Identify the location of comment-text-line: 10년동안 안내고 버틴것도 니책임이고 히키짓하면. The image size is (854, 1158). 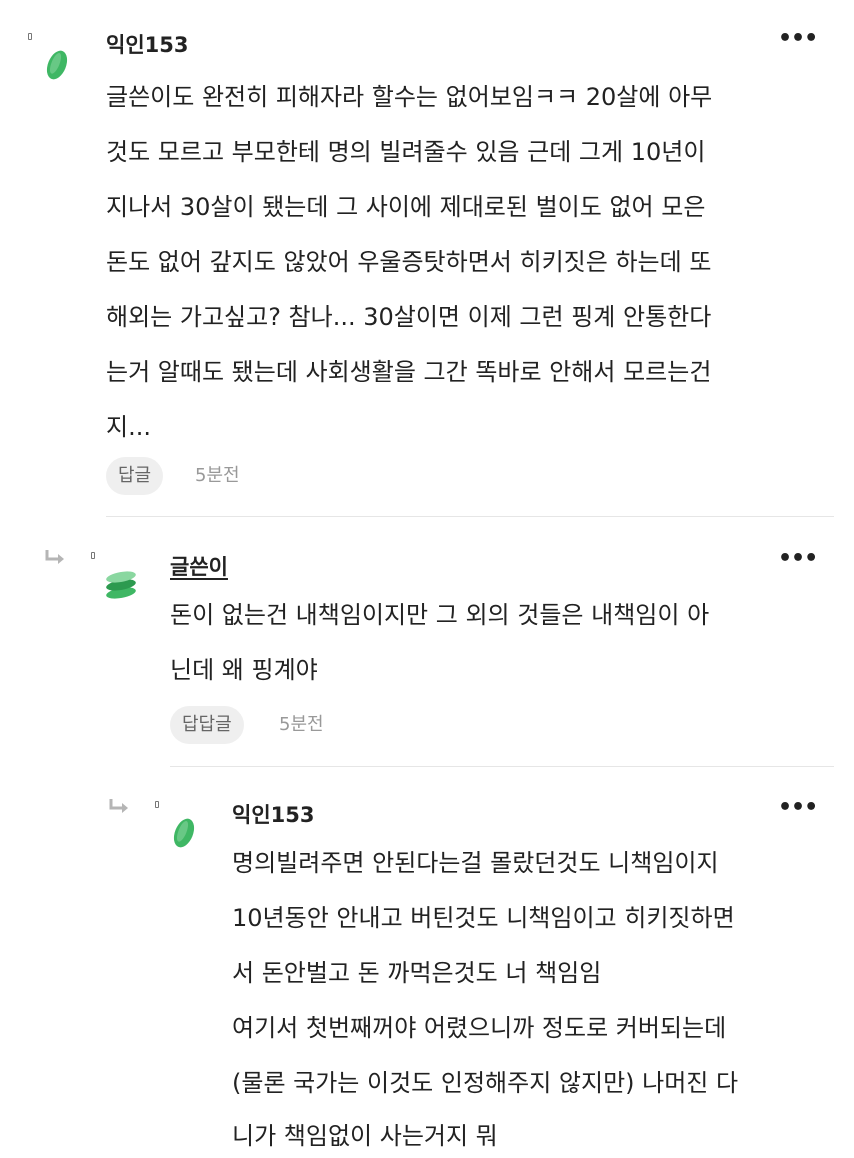
(483, 918).